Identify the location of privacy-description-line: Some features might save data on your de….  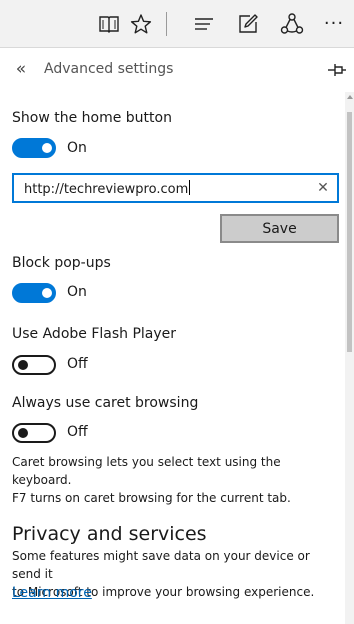
(161, 565).